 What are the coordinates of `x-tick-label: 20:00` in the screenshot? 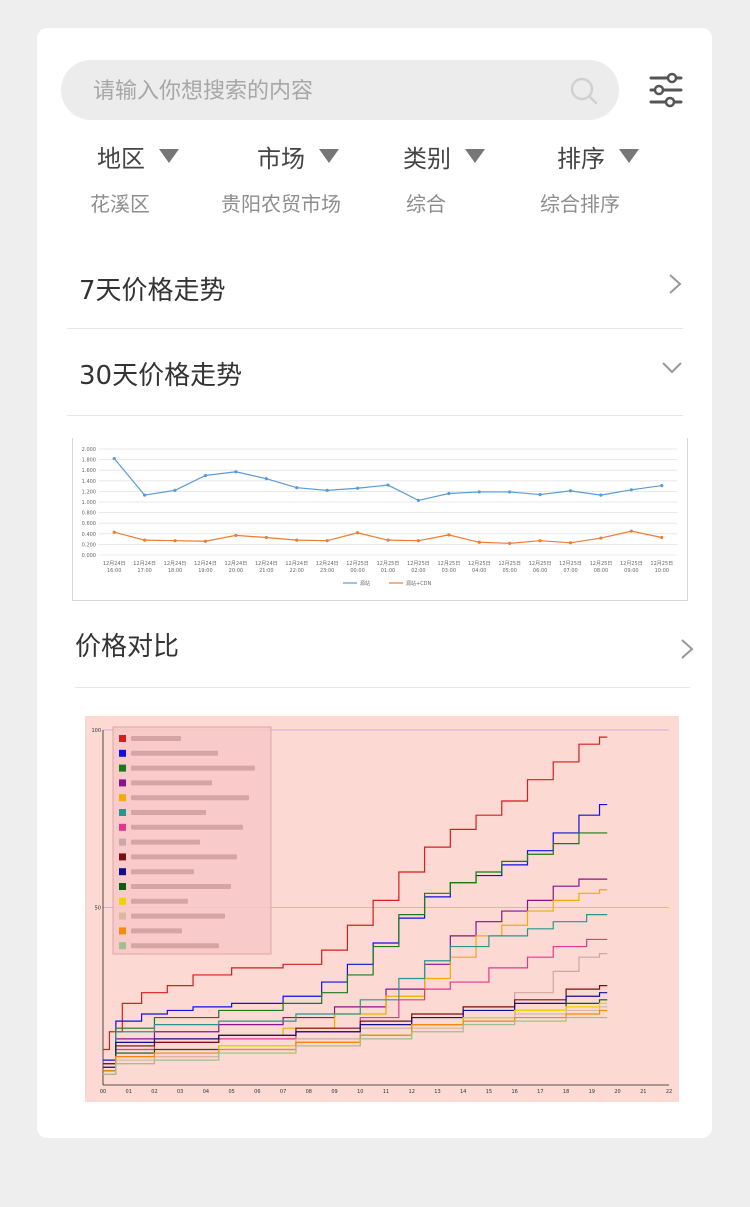 It's located at (236, 571).